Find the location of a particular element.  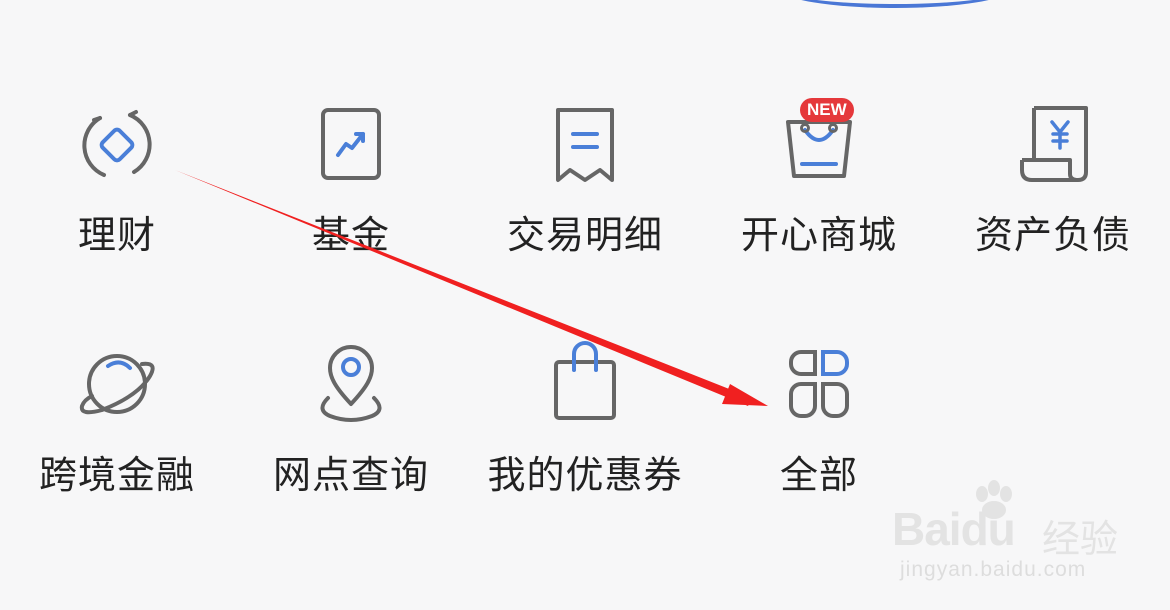

baidu-watermark: Baidu 经验 jingyan.baidu.com is located at coordinates (1007, 534).